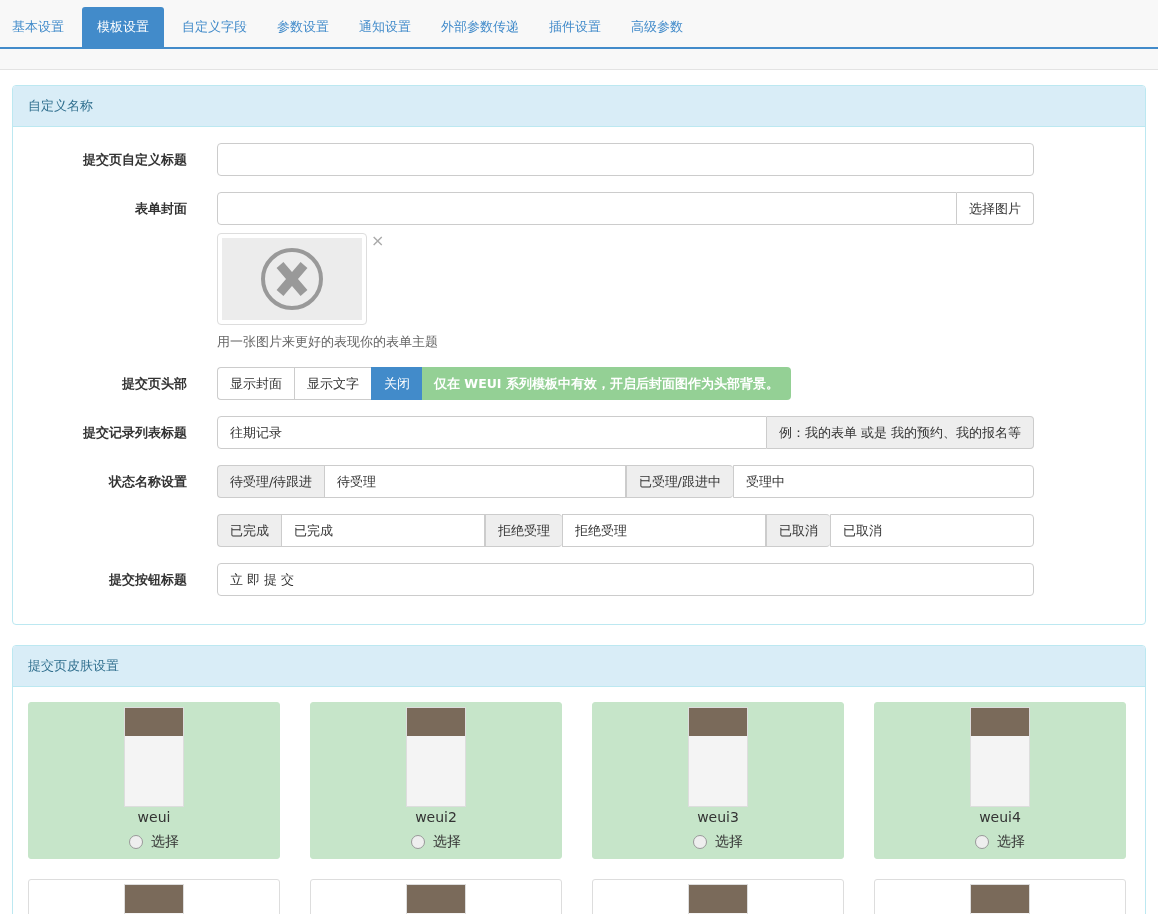 This screenshot has width=1158, height=914. I want to click on input-field: 受理中, so click(883, 481).